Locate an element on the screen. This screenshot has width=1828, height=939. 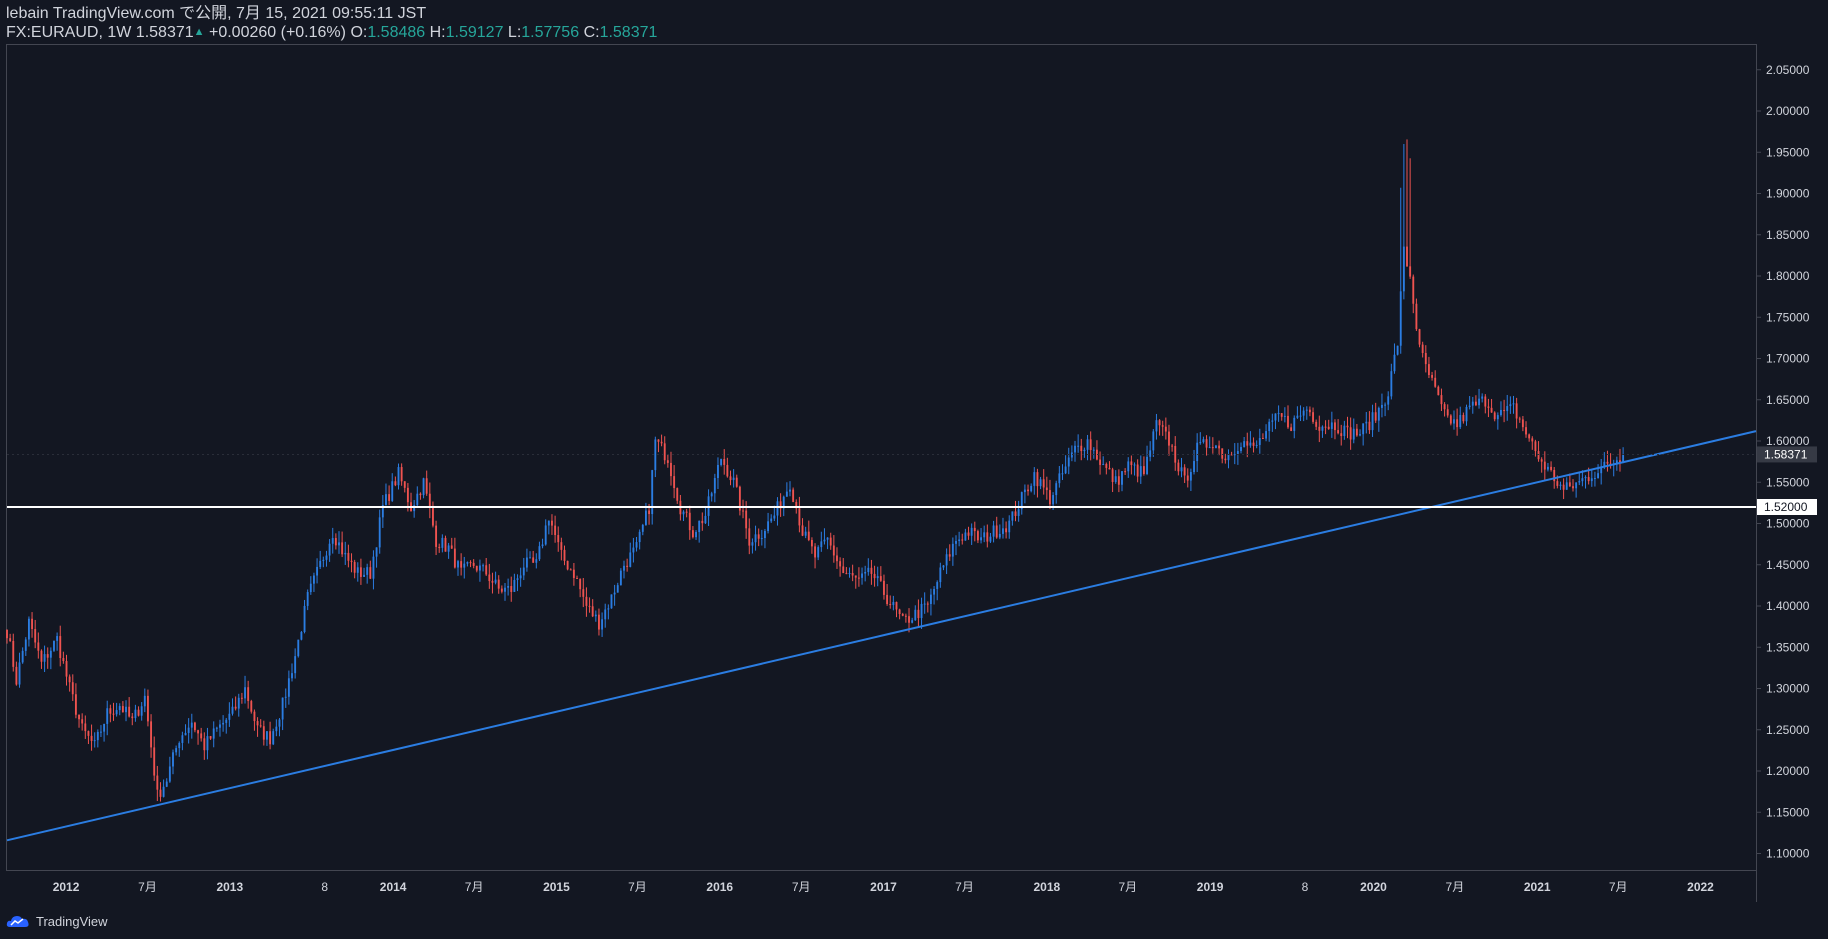
x-tick-label: 2018 is located at coordinates (1046, 887).